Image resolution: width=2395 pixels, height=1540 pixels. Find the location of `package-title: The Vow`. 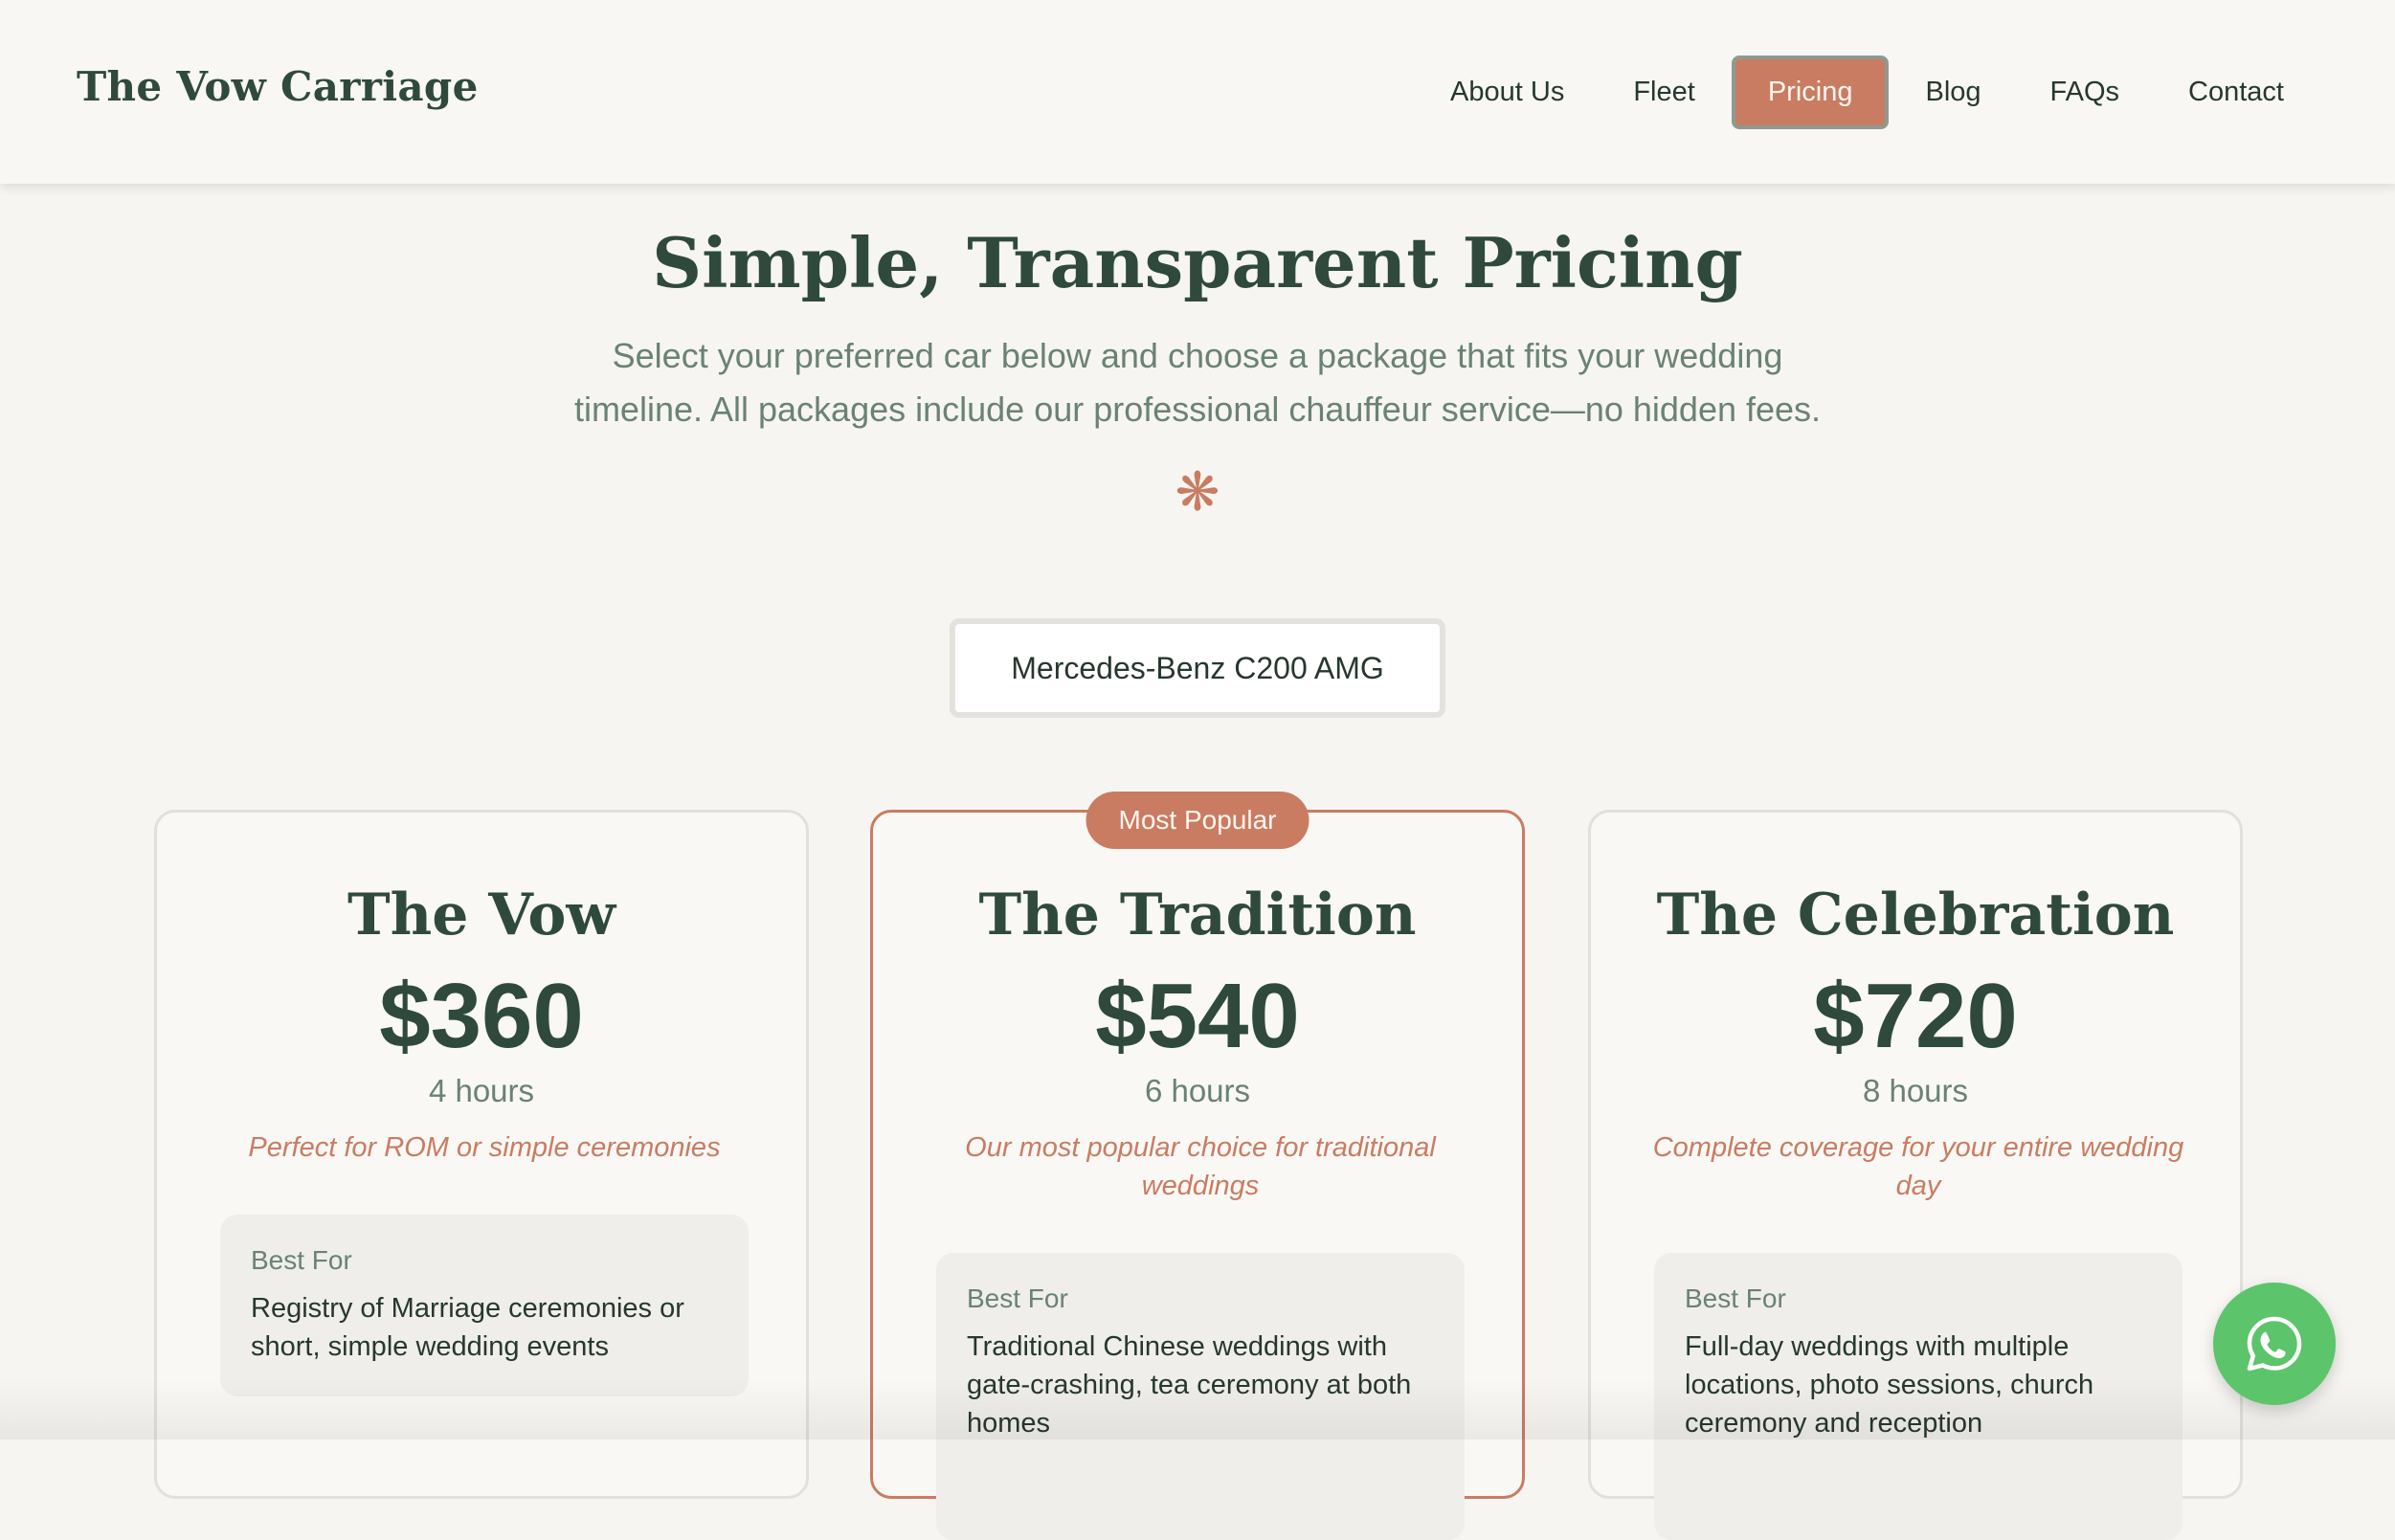

package-title: The Vow is located at coordinates (482, 915).